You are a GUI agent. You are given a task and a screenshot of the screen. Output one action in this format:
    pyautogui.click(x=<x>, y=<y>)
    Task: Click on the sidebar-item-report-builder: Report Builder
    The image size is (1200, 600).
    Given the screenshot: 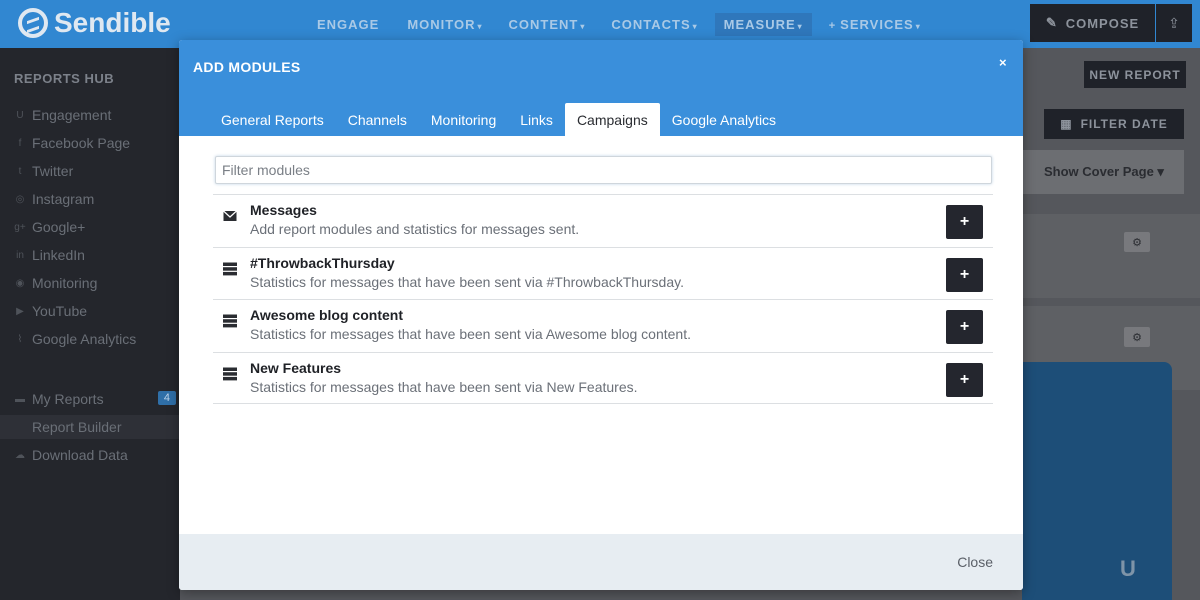 What is the action you would take?
    pyautogui.click(x=90, y=427)
    